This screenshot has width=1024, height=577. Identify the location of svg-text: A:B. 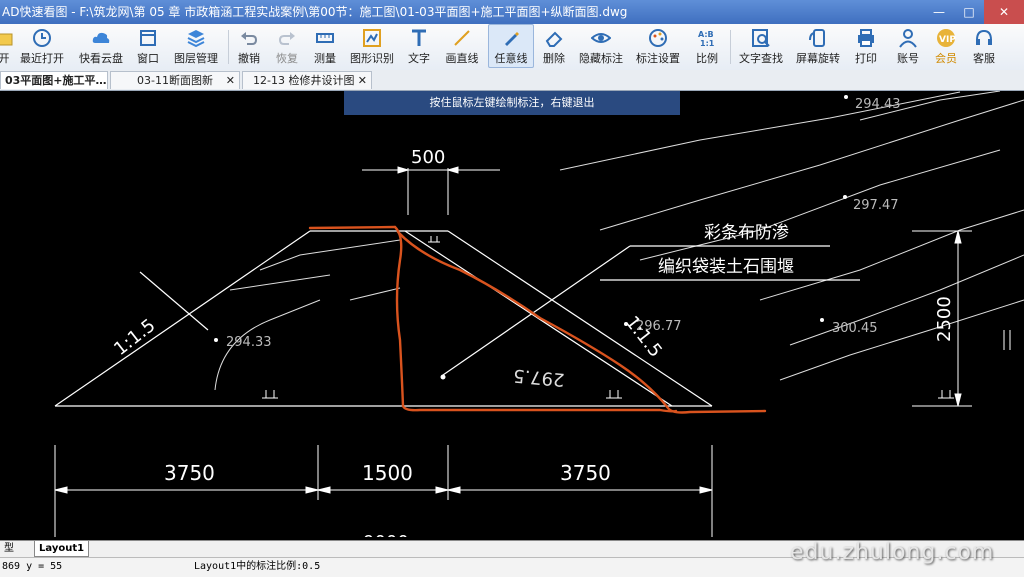
(706, 34).